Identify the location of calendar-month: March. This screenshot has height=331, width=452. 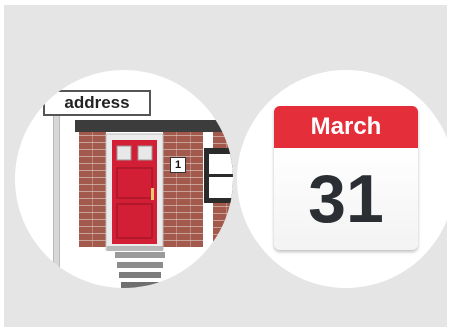
(346, 127).